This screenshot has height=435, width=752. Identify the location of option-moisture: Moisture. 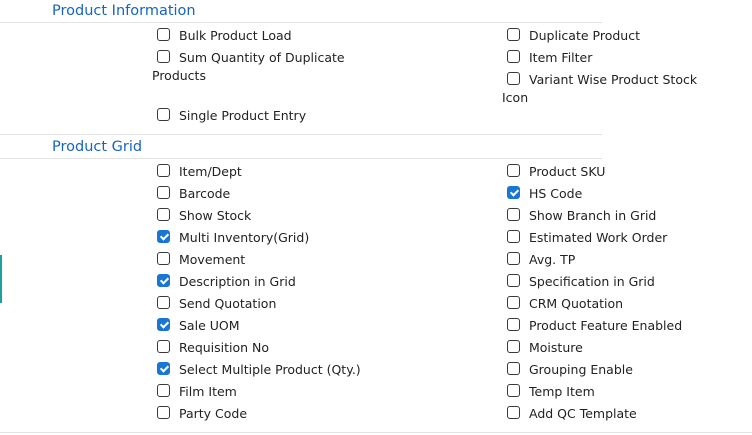
(545, 348).